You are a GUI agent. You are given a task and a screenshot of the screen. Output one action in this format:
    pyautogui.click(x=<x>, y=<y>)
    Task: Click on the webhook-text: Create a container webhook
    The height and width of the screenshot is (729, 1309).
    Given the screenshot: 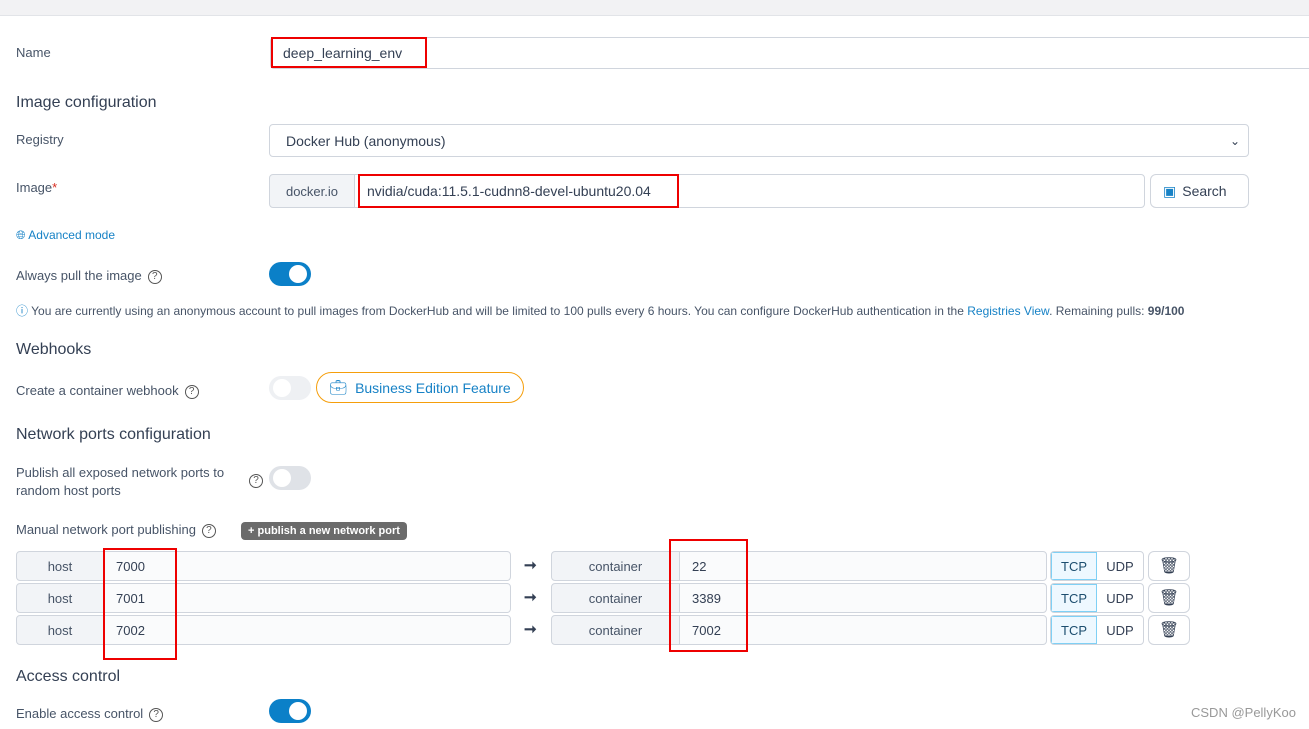 What is the action you would take?
    pyautogui.click(x=97, y=390)
    